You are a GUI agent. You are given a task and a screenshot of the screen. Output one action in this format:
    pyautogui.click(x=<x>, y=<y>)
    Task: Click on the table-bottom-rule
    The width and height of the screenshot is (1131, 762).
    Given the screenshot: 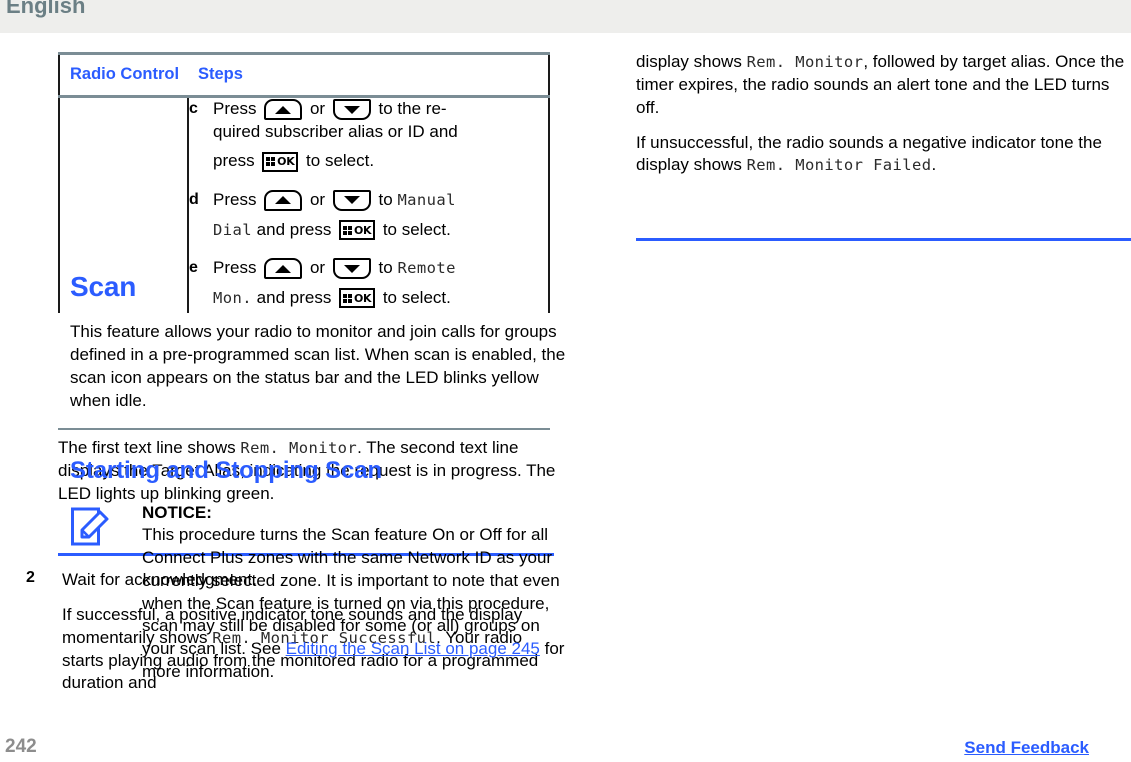 What is the action you would take?
    pyautogui.click(x=304, y=429)
    